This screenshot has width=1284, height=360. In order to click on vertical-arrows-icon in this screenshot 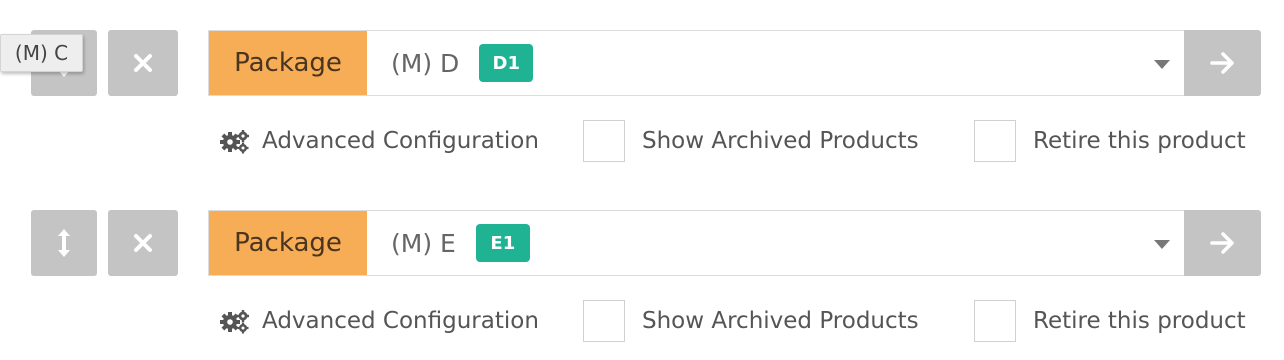, I will do `click(64, 243)`.